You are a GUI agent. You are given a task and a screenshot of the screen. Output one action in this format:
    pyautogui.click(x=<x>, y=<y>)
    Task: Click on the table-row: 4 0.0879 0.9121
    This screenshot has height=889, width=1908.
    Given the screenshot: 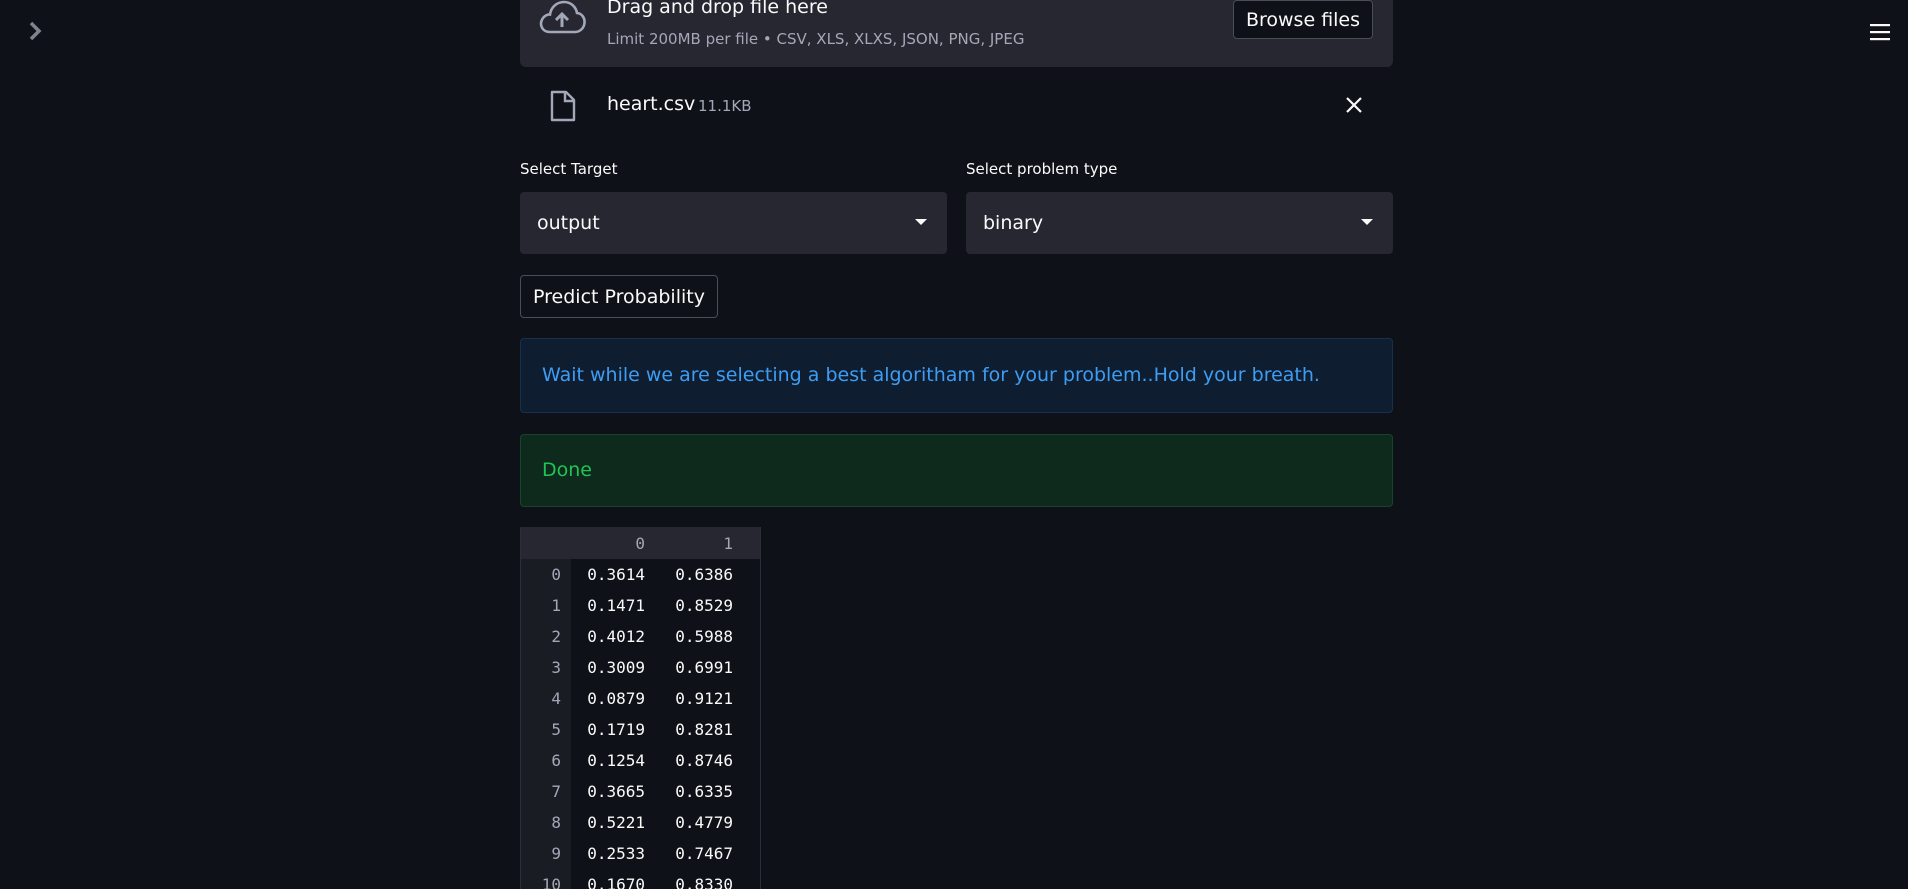 What is the action you would take?
    pyautogui.click(x=640, y=698)
    